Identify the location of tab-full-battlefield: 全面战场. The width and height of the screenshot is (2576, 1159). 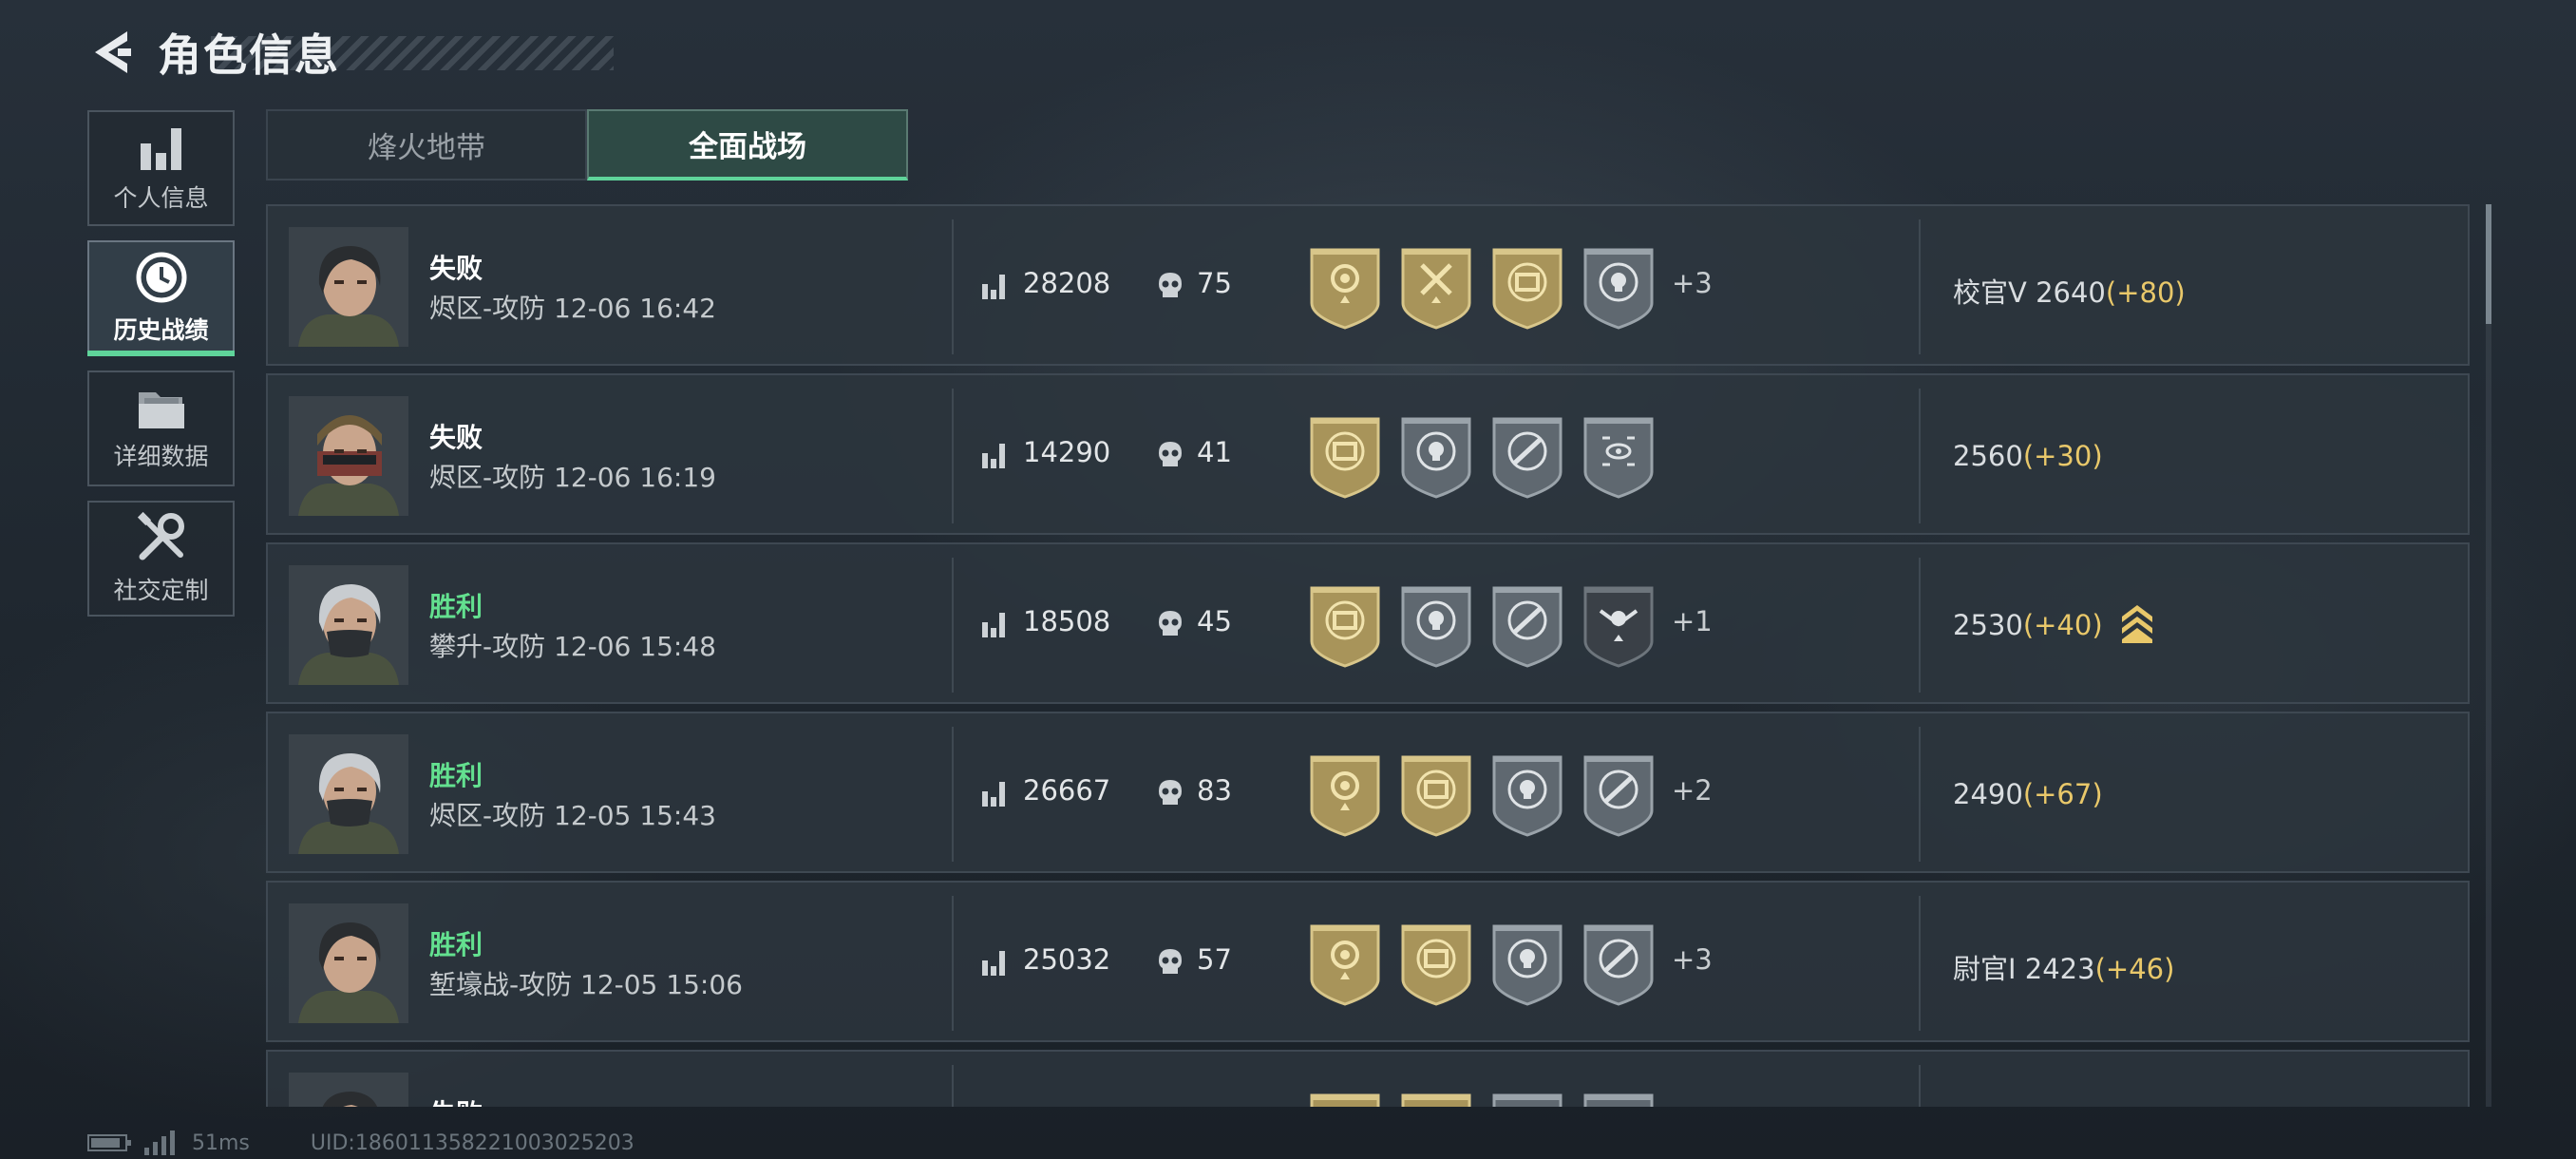
(747, 144).